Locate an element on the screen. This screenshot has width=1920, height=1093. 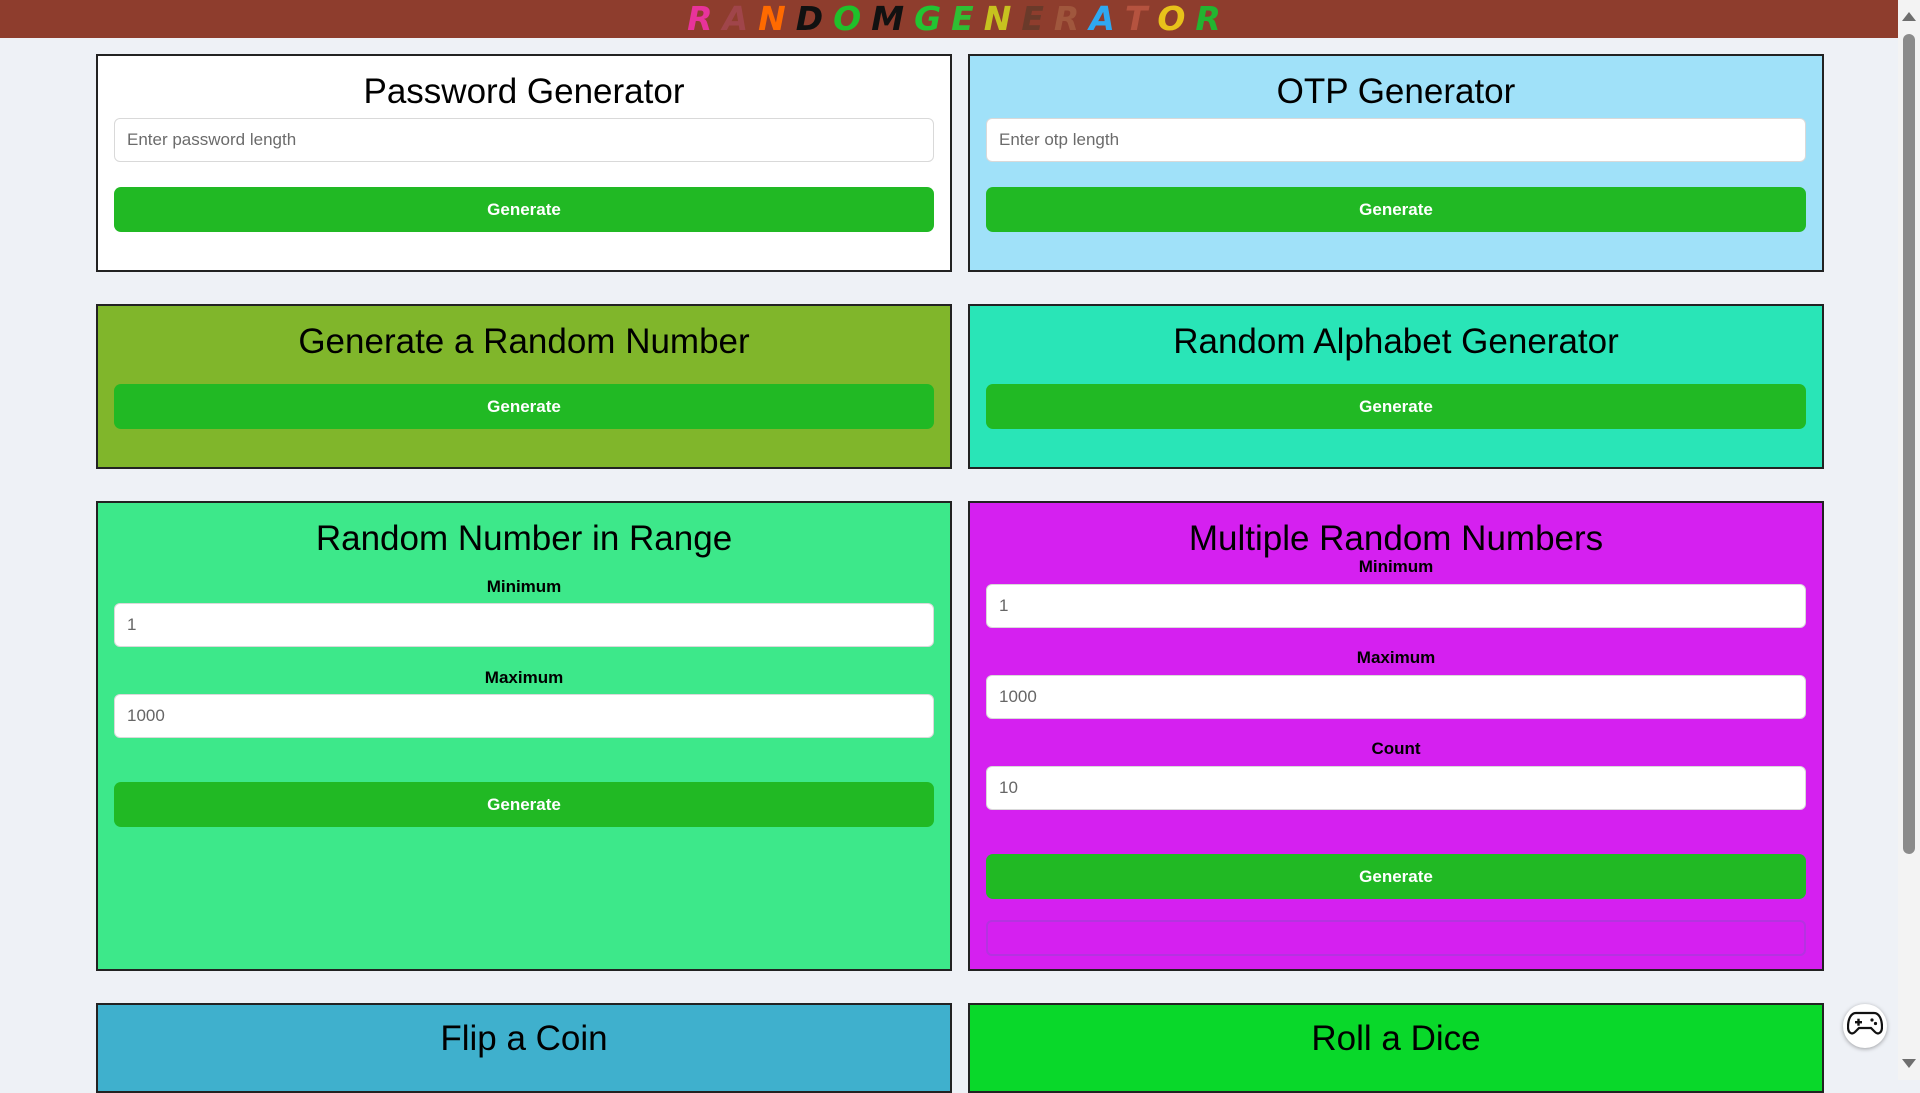
otp-length-input is located at coordinates (1396, 140).